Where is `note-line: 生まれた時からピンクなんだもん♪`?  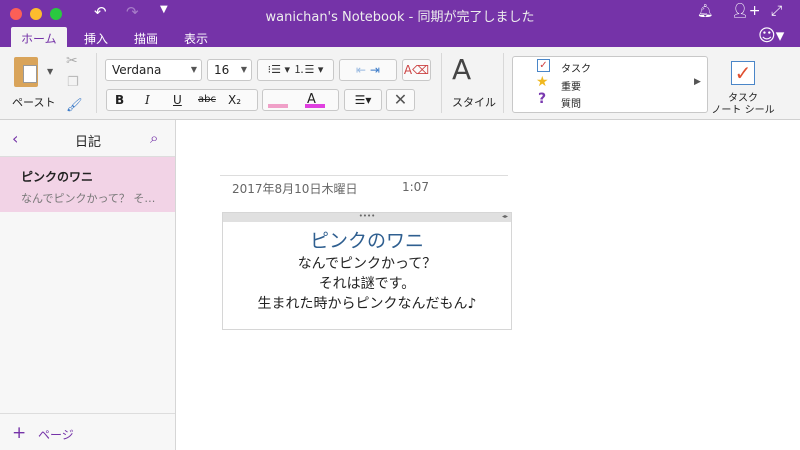
note-line: 生まれた時からピンクなんだもん♪ is located at coordinates (367, 304).